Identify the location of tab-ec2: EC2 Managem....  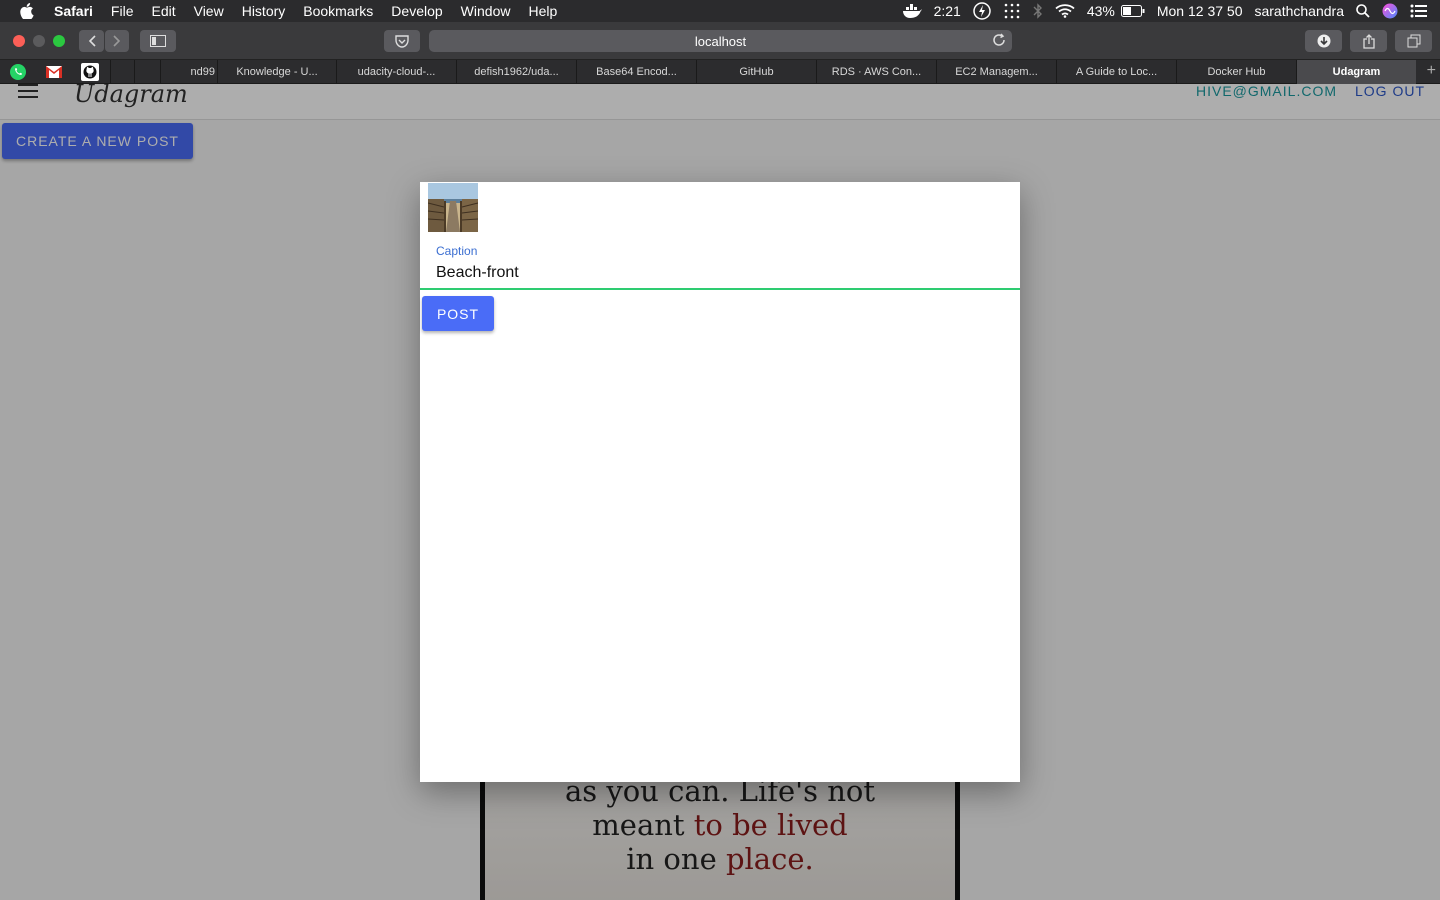
(996, 72).